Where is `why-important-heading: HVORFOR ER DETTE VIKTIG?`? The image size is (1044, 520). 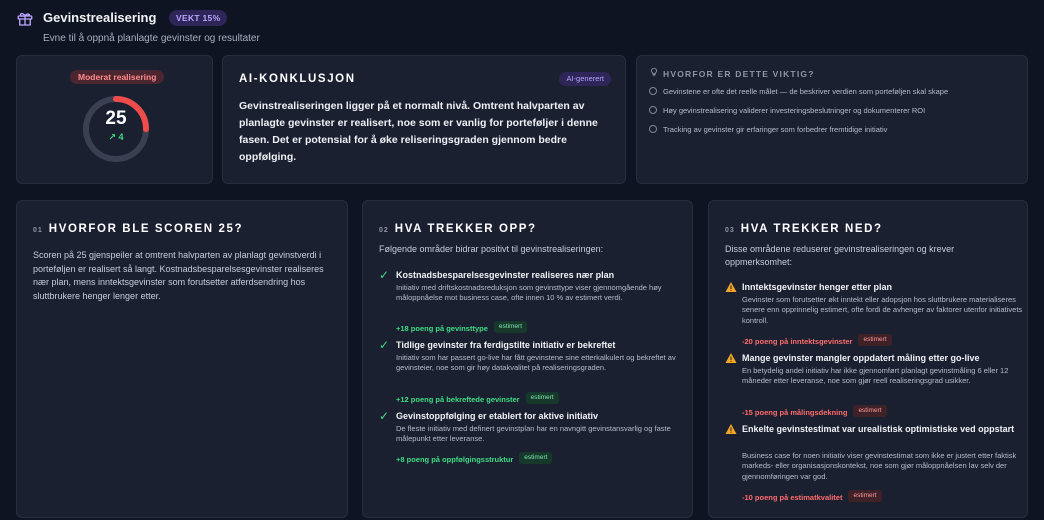 why-important-heading: HVORFOR ER DETTE VIKTIG? is located at coordinates (732, 73).